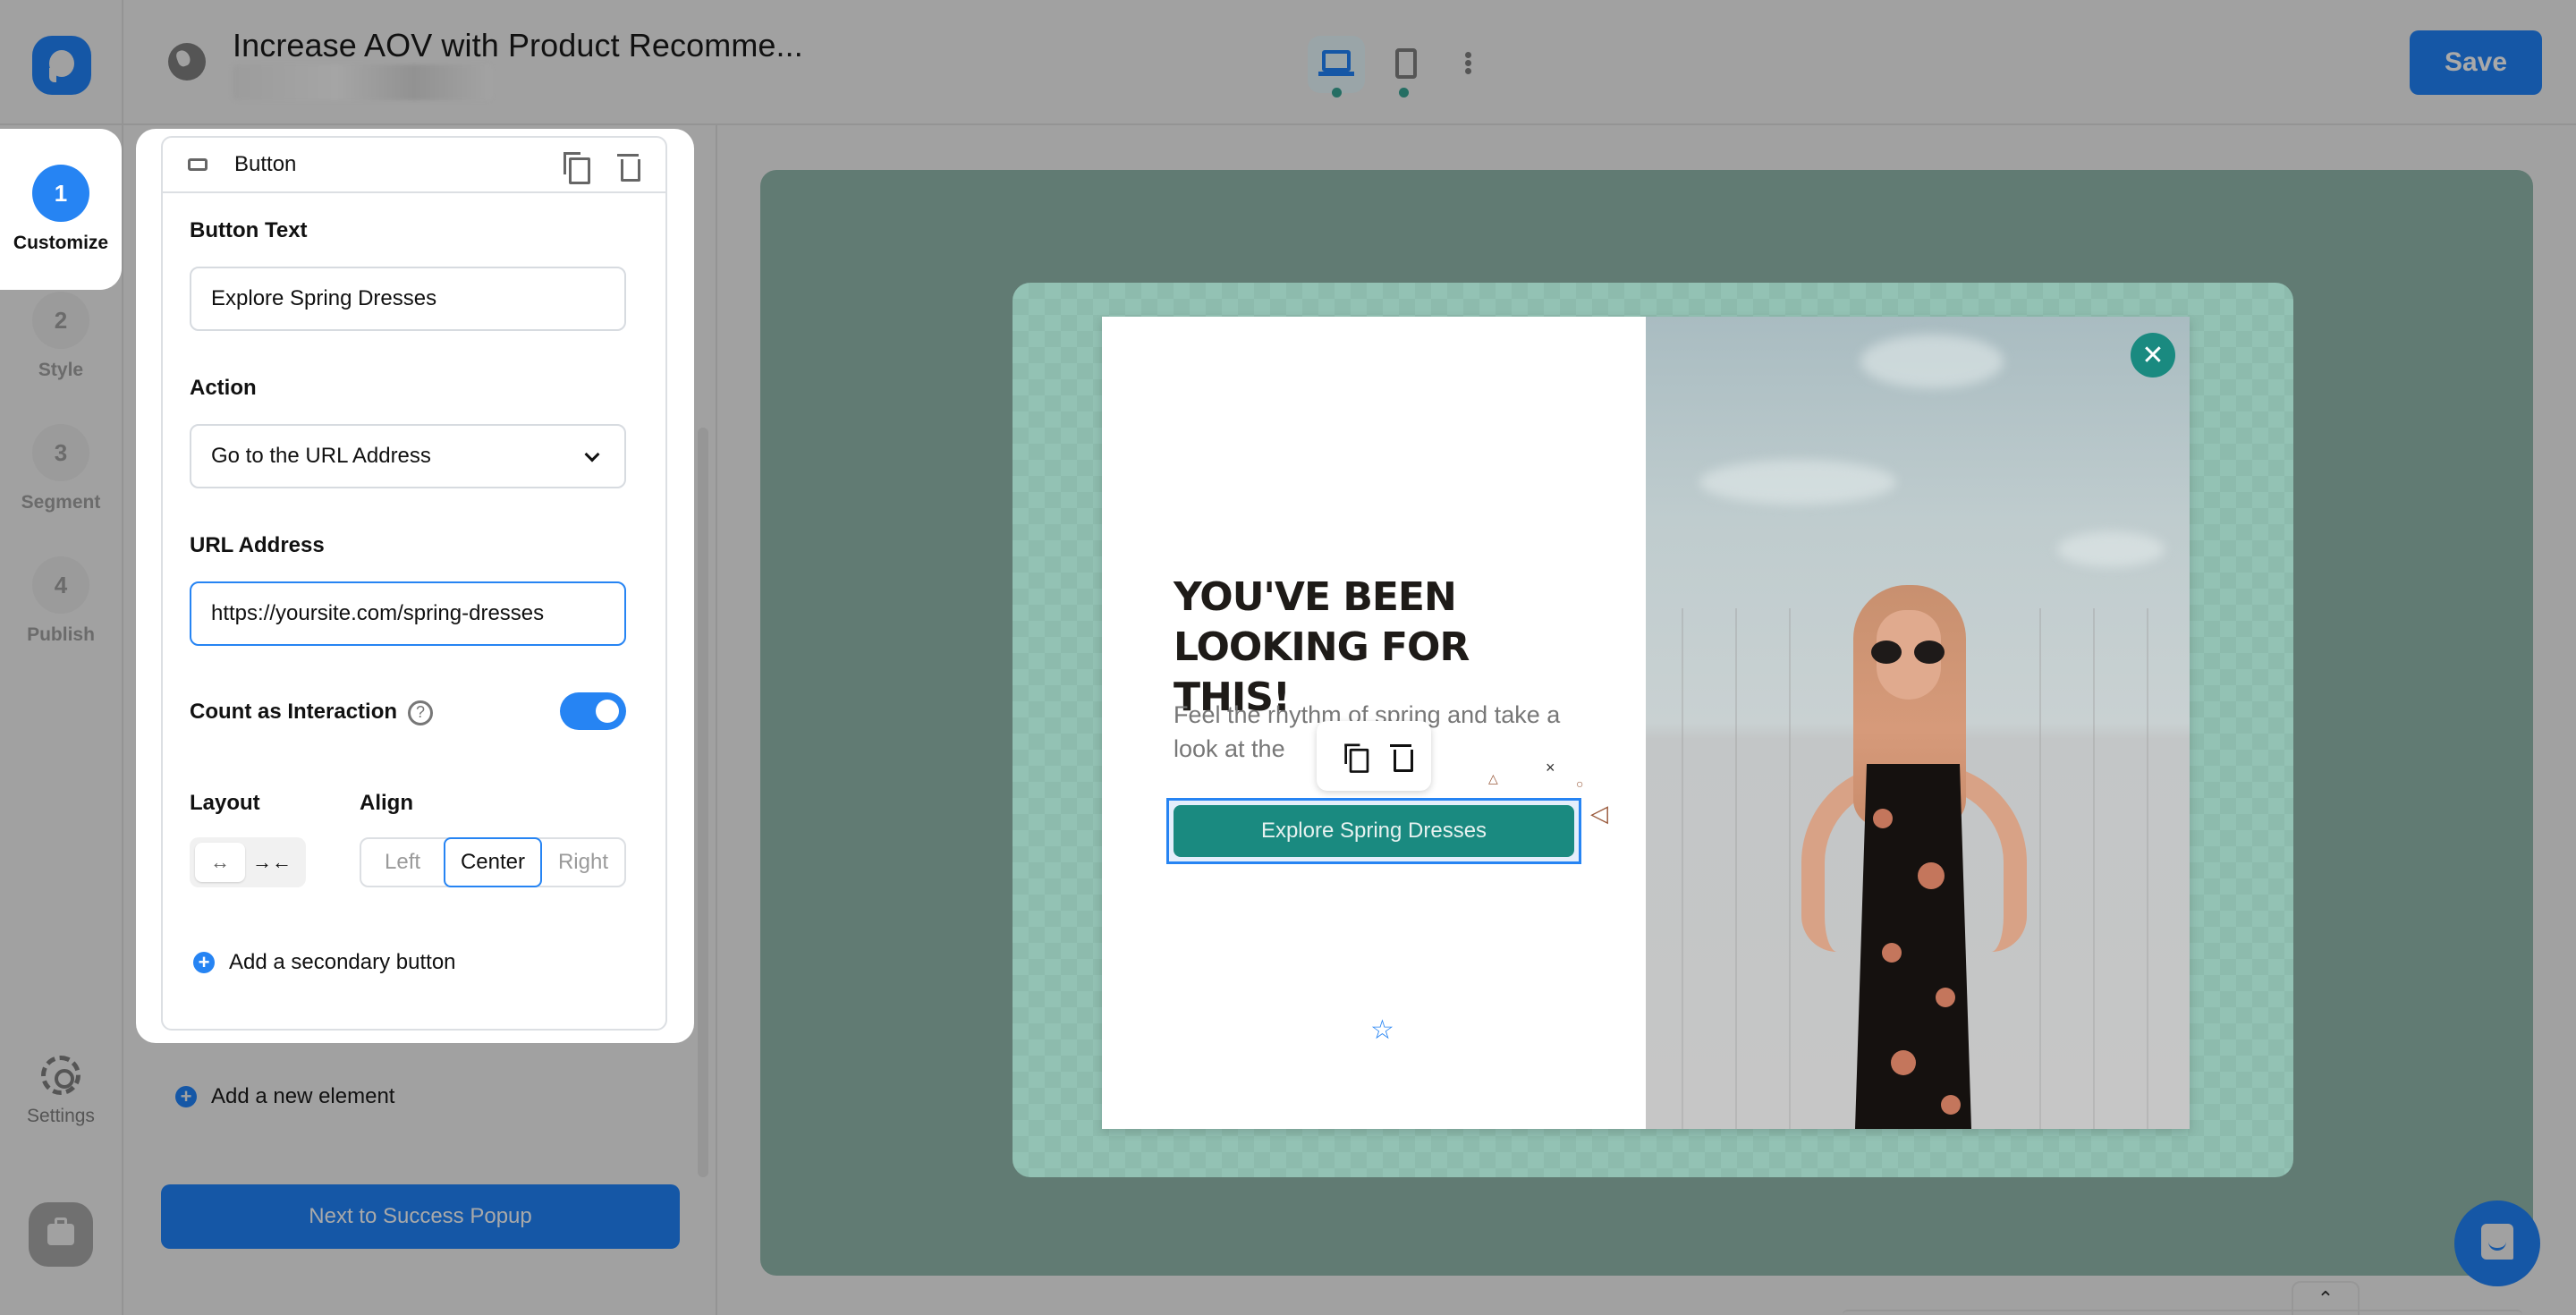  Describe the element at coordinates (421, 712) in the screenshot. I see `help-icon: ?` at that location.